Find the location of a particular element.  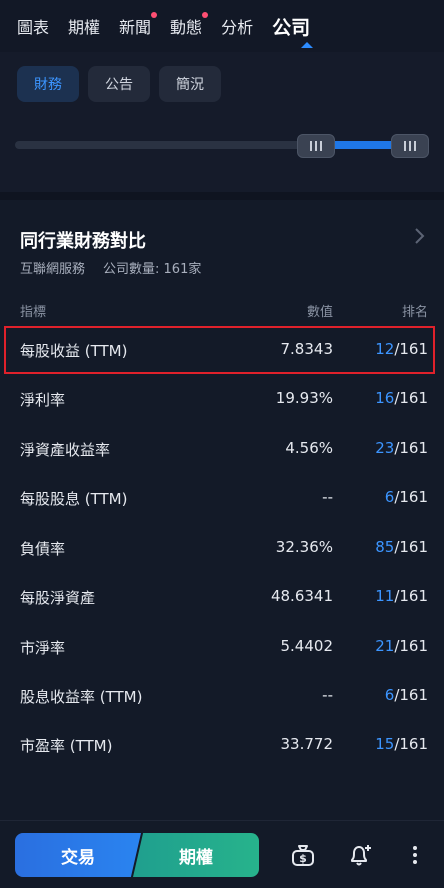

tab-feed-label: 動態 is located at coordinates (186, 27).